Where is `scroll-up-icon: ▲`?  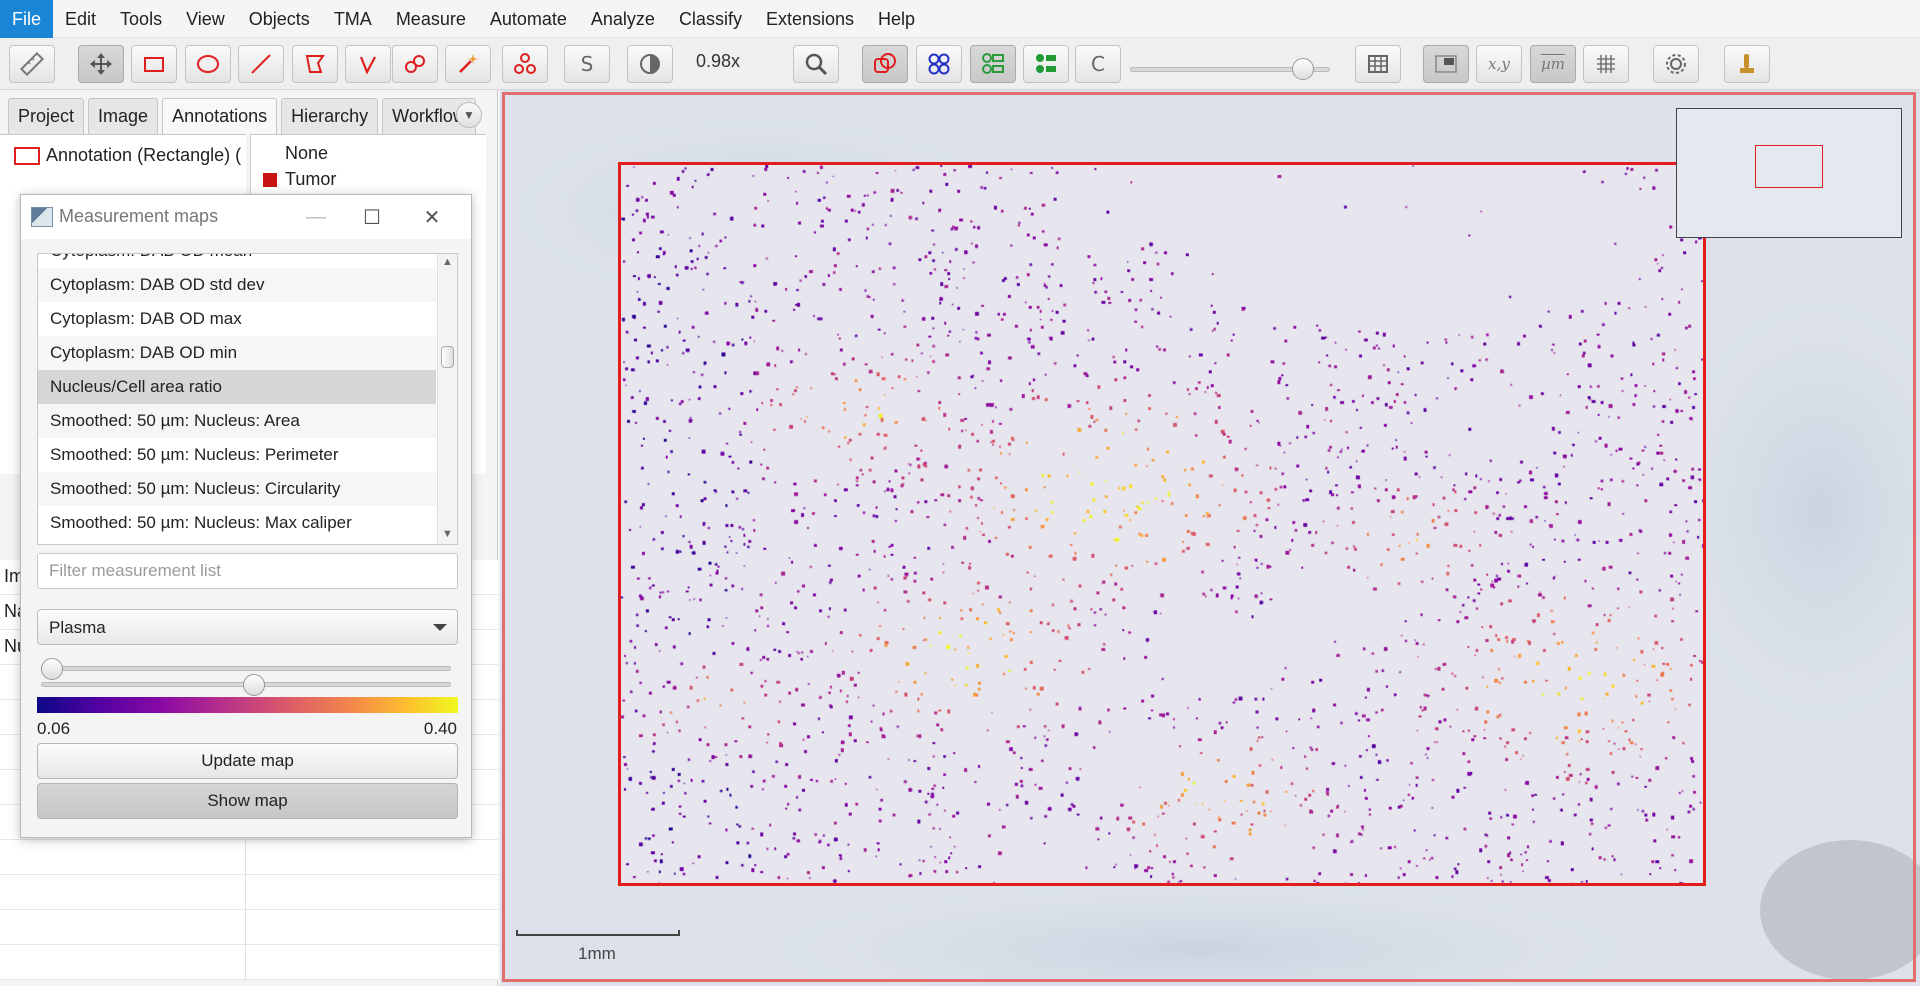 scroll-up-icon: ▲ is located at coordinates (447, 262).